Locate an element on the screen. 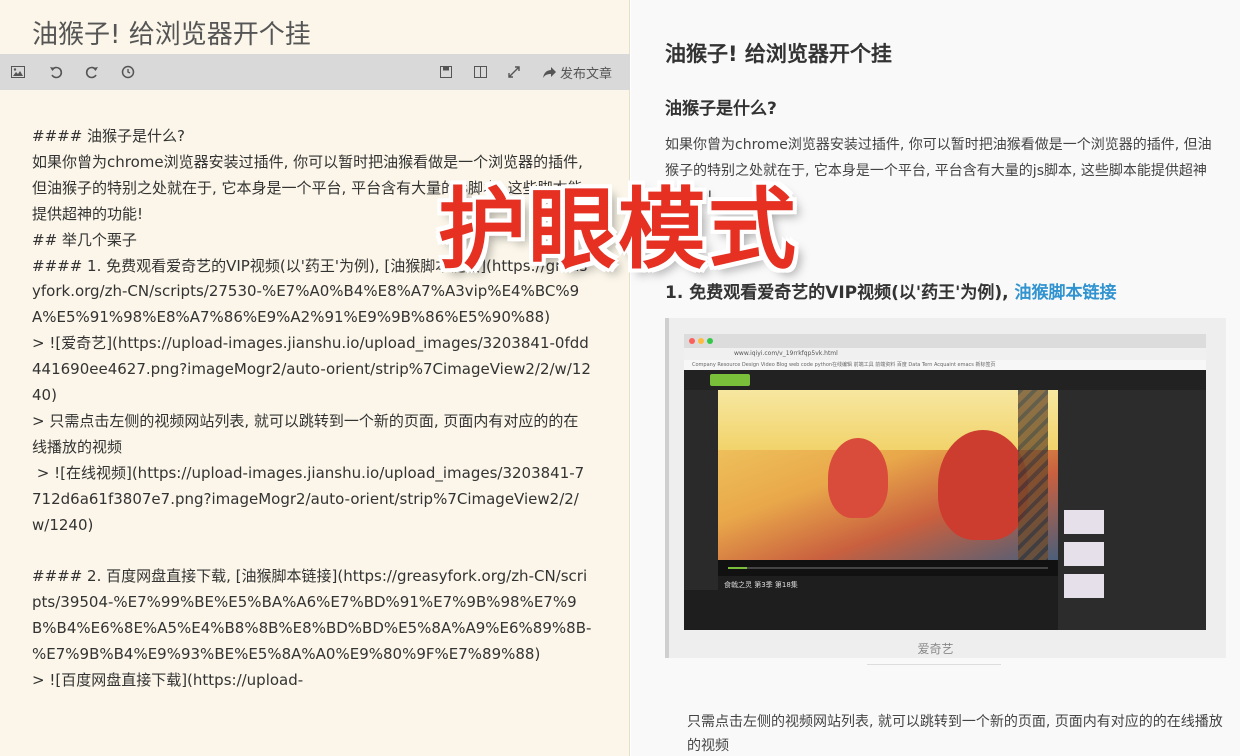 This screenshot has width=1240, height=756. browser-address-bar: www.iqiyi.com/v_19rrkfqp5vk.html is located at coordinates (945, 354).